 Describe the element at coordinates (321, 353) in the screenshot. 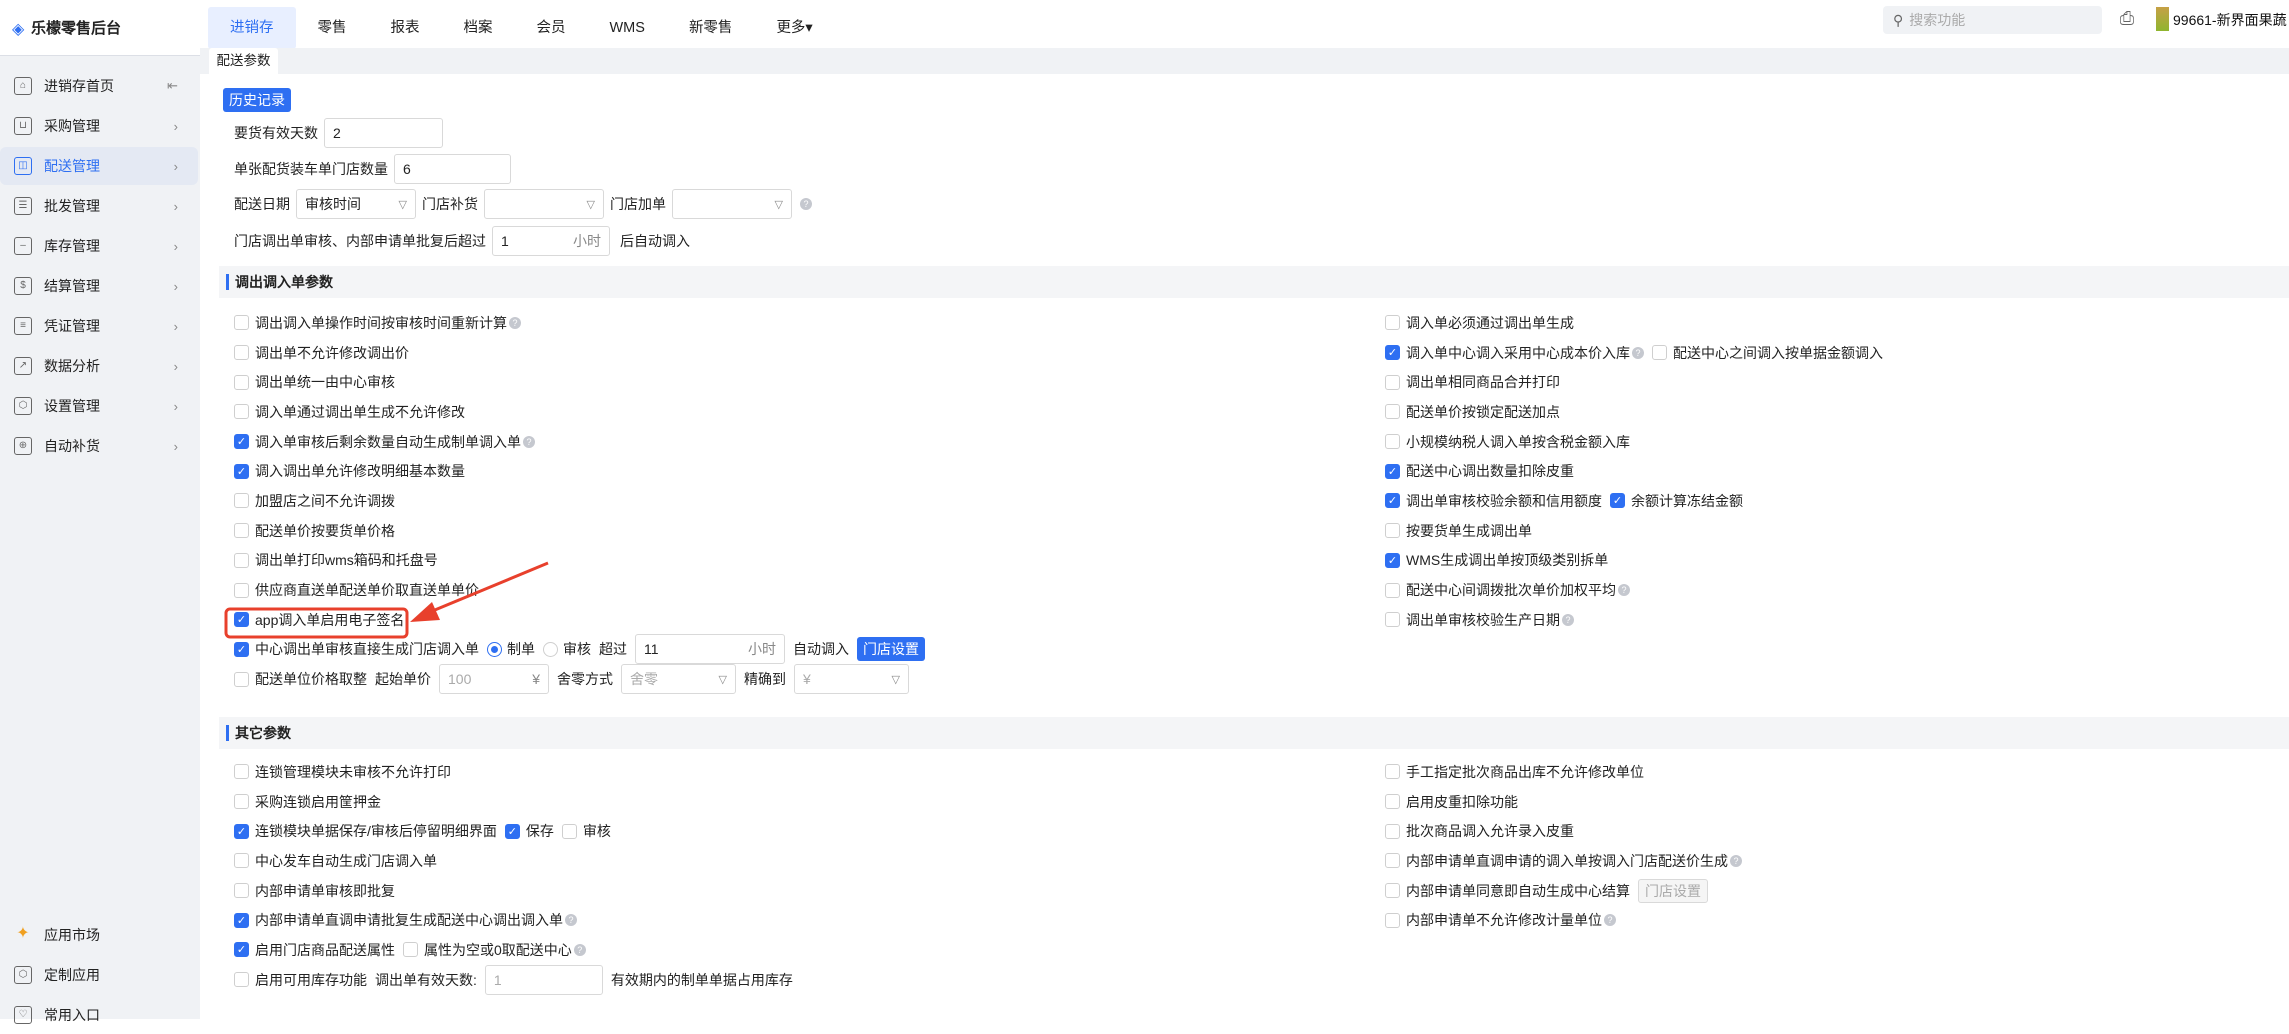

I see `setting-checkbox: 调出单不允许修改调出价` at that location.